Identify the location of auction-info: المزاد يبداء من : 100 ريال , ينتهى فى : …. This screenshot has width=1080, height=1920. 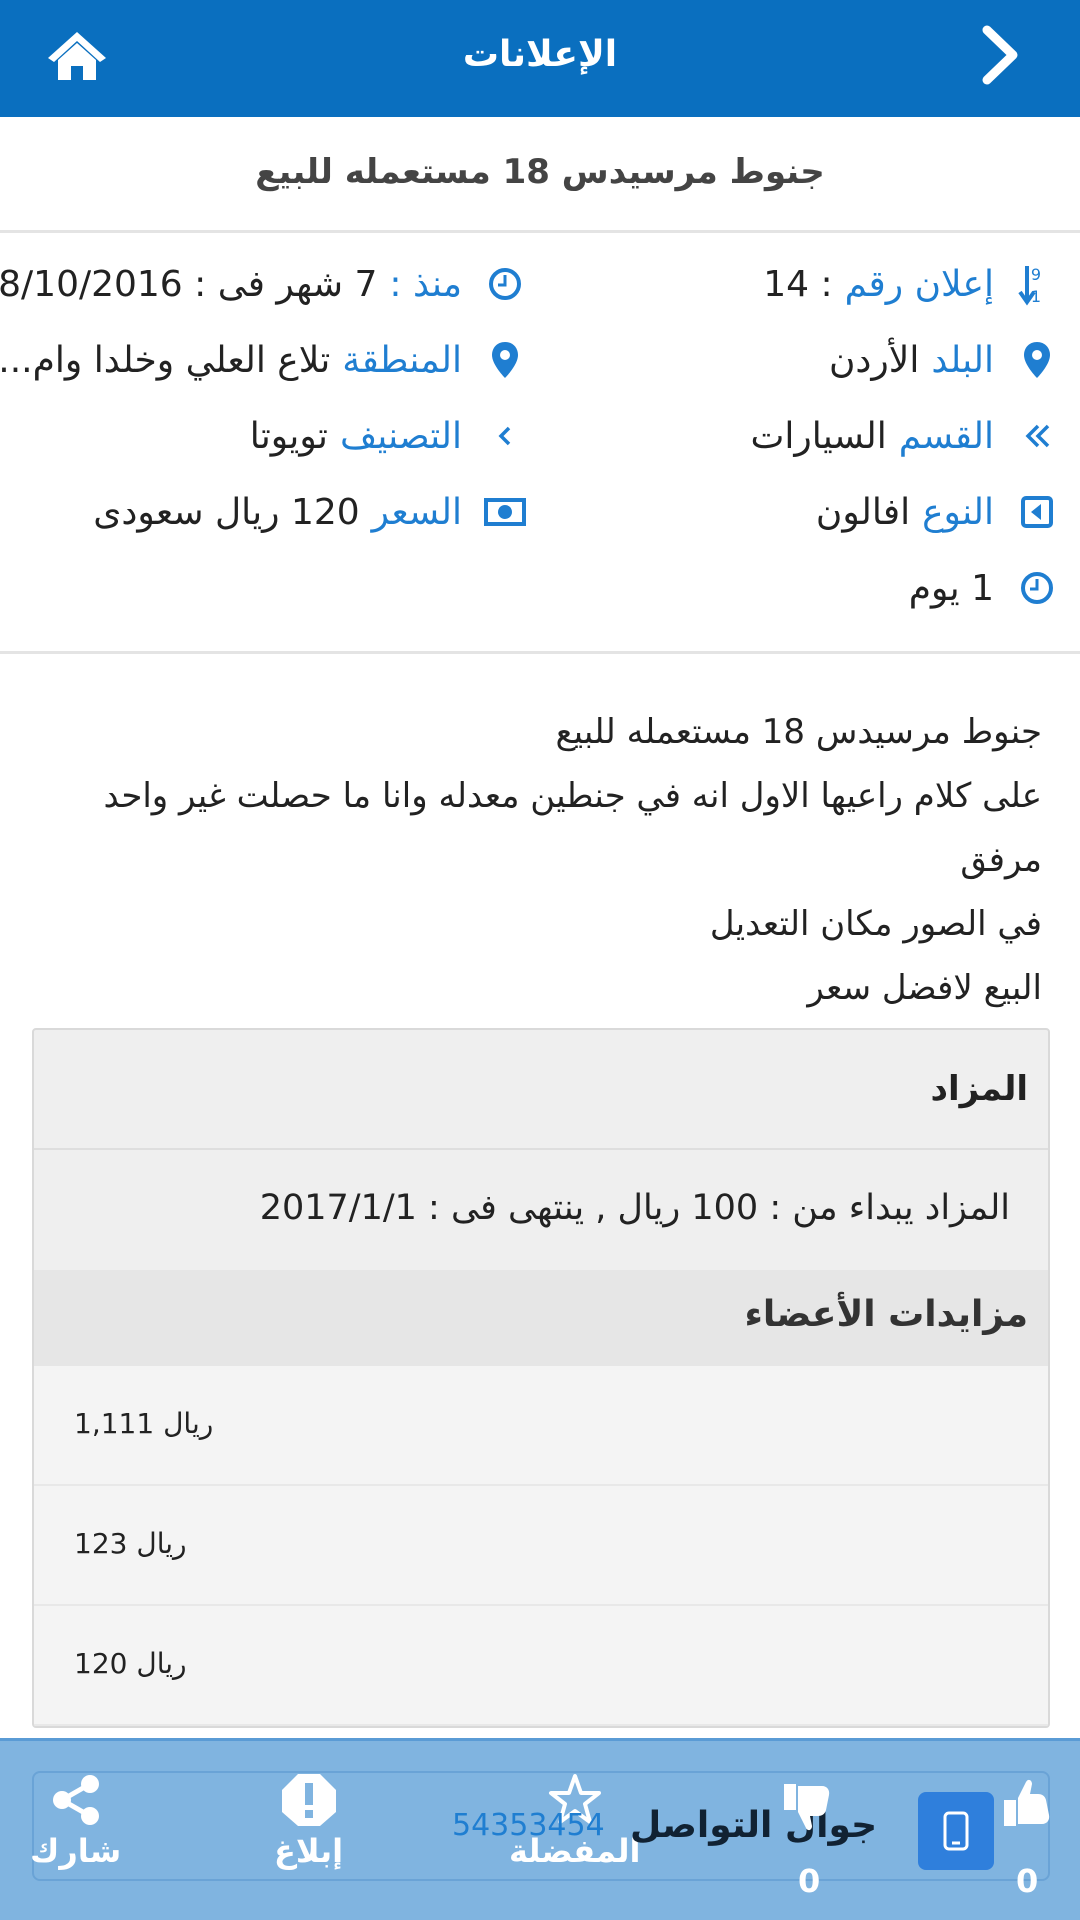
(634, 1208).